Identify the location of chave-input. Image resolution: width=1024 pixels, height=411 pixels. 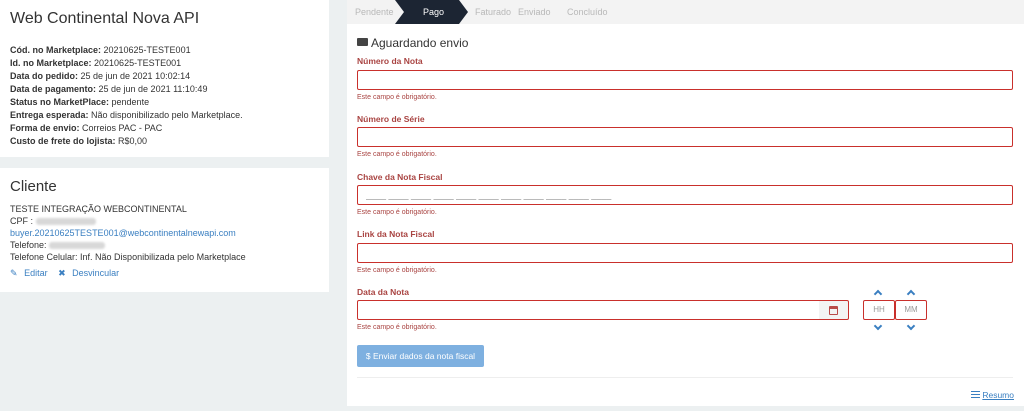
(685, 195).